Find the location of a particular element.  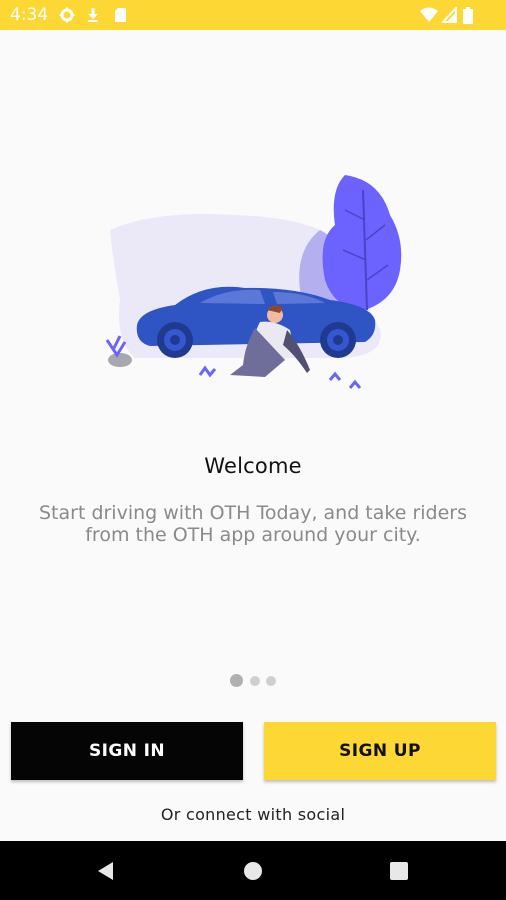

battery-icon is located at coordinates (468, 15).